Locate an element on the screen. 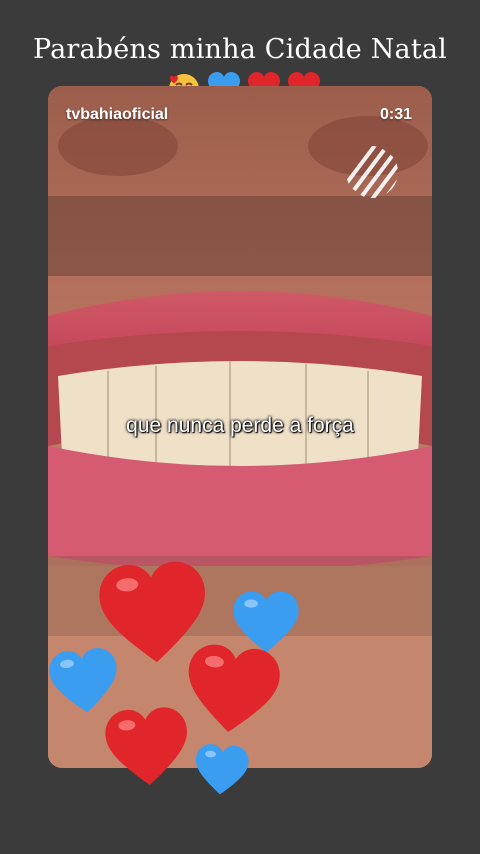 This screenshot has height=854, width=480. video-caption: que nunca perde a força is located at coordinates (240, 425).